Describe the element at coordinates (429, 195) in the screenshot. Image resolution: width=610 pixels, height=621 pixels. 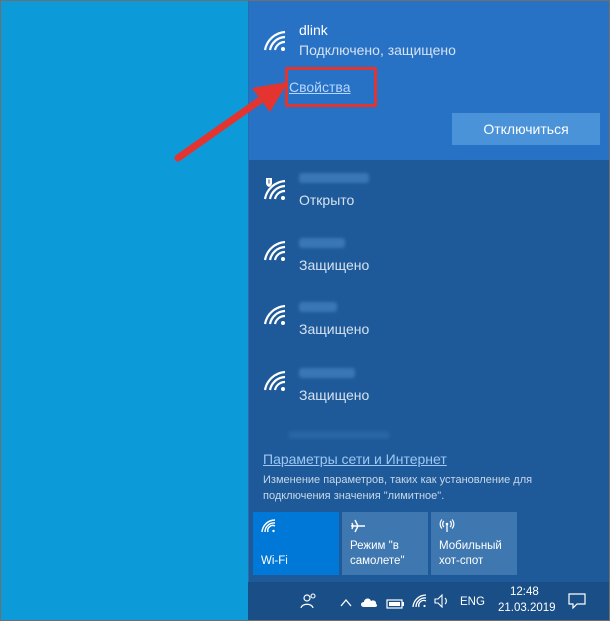
I see `network-list-item: Открыто` at that location.